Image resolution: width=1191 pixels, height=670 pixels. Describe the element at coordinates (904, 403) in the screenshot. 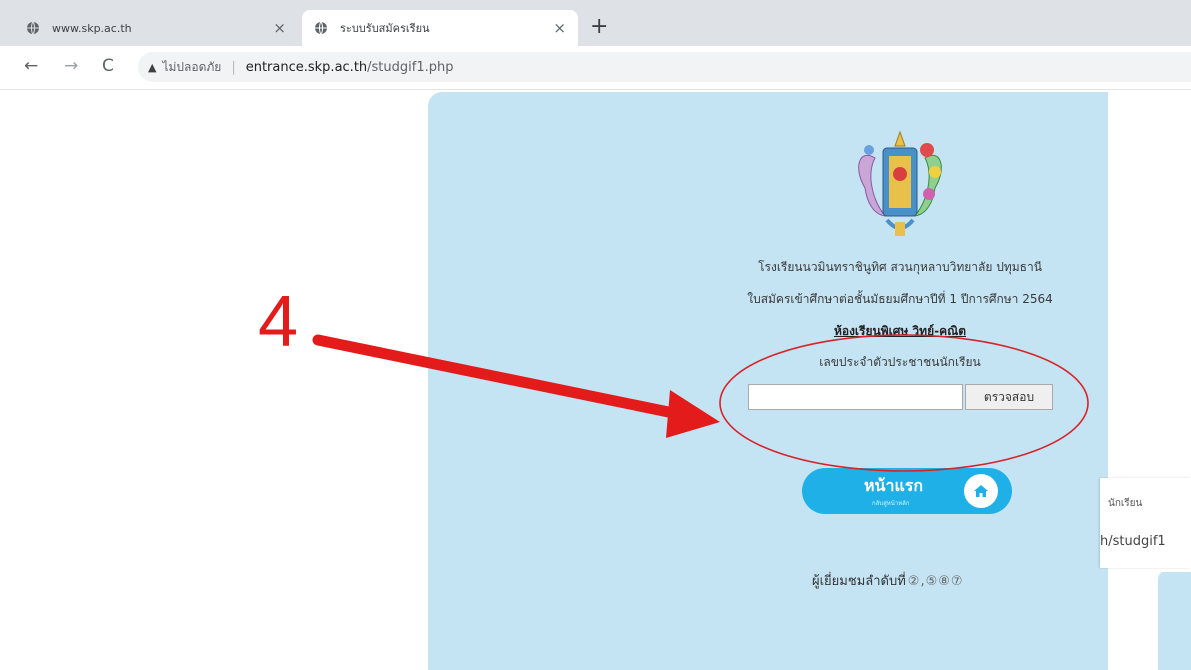

I see `highlight-ellipse` at that location.